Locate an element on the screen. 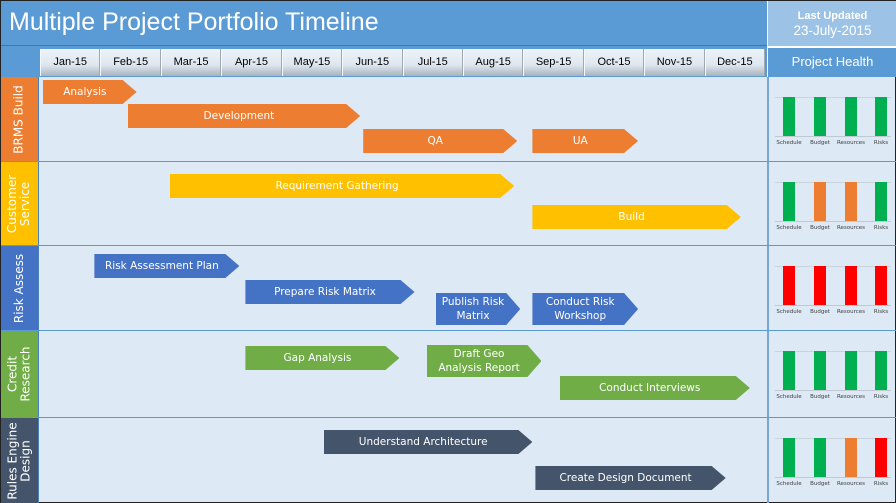 The image size is (896, 503). task-bar-conduct-interviews: Conduct Interviews is located at coordinates (655, 388).